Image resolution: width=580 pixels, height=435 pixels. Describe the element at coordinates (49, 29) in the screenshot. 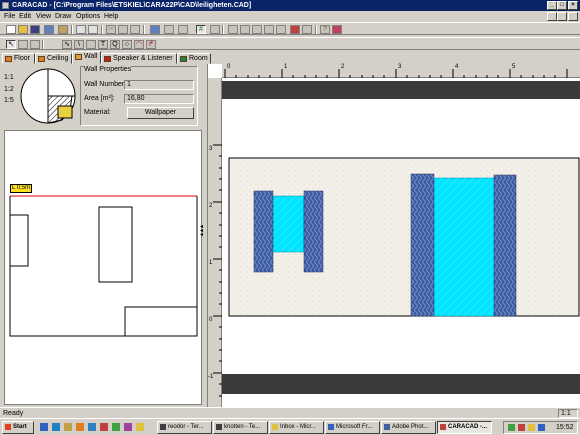

I see `save-as-icon` at that location.